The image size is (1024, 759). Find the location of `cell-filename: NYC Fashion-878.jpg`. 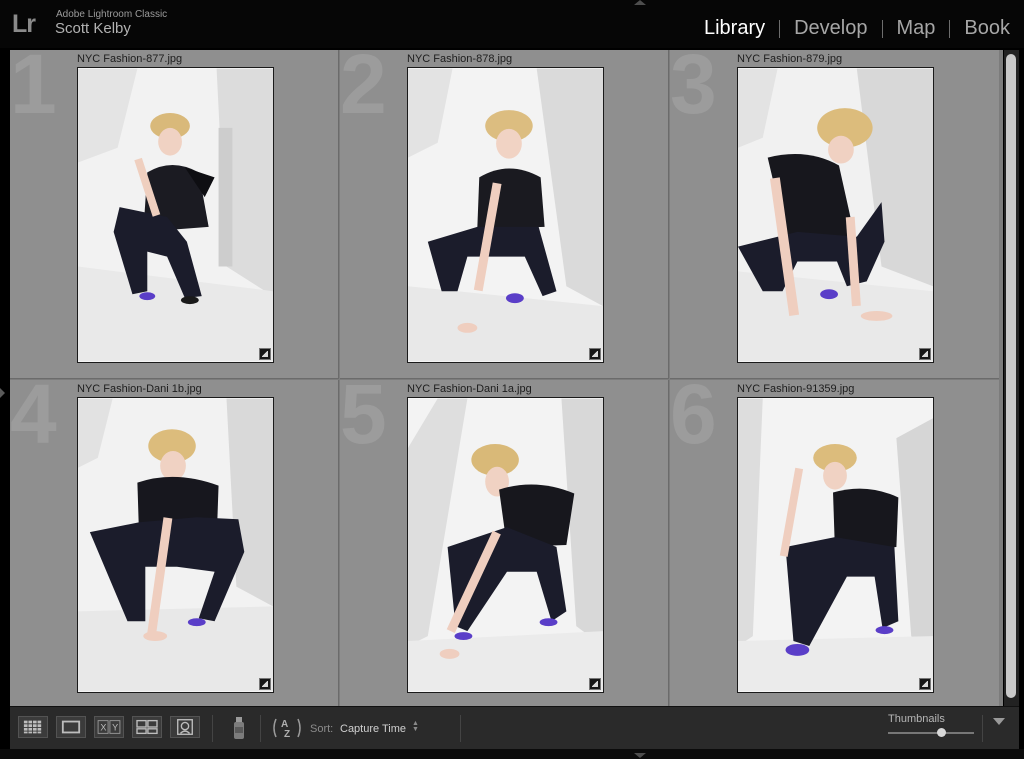

cell-filename: NYC Fashion-878.jpg is located at coordinates (460, 59).